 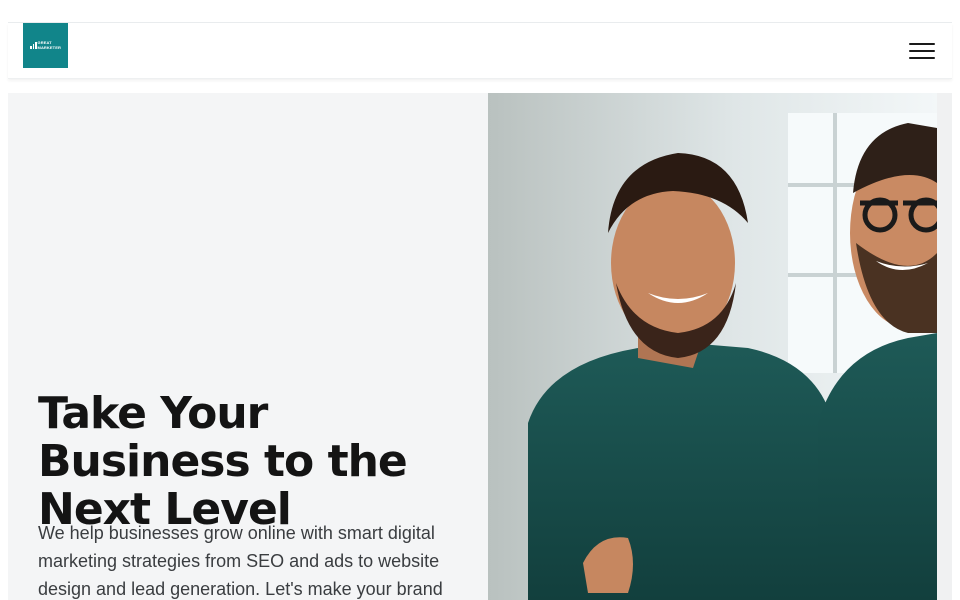 I want to click on logo-mark: GREAT MARKETER, so click(x=45, y=45).